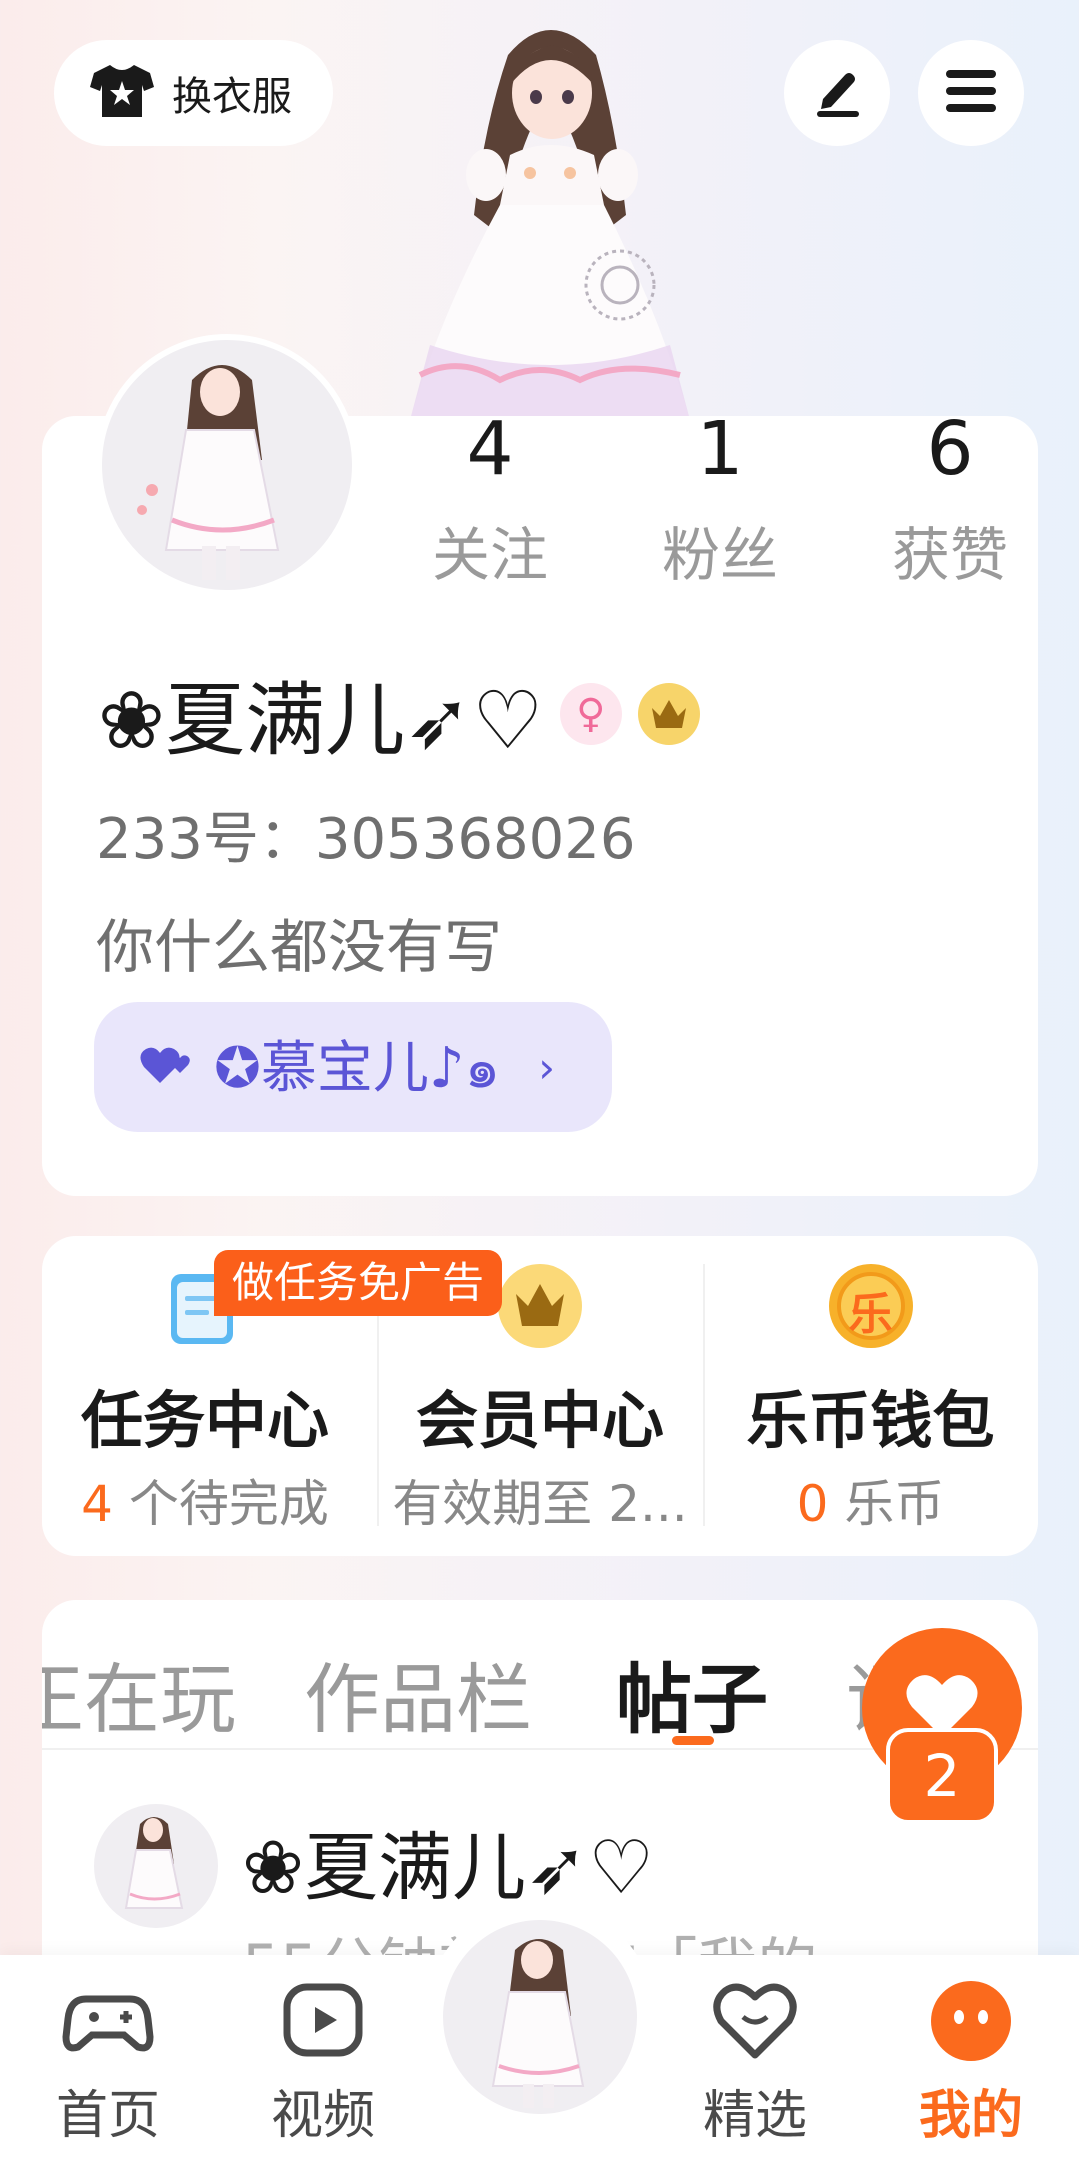 The width and height of the screenshot is (1079, 2181). Describe the element at coordinates (720, 449) in the screenshot. I see `followers-count: 1` at that location.